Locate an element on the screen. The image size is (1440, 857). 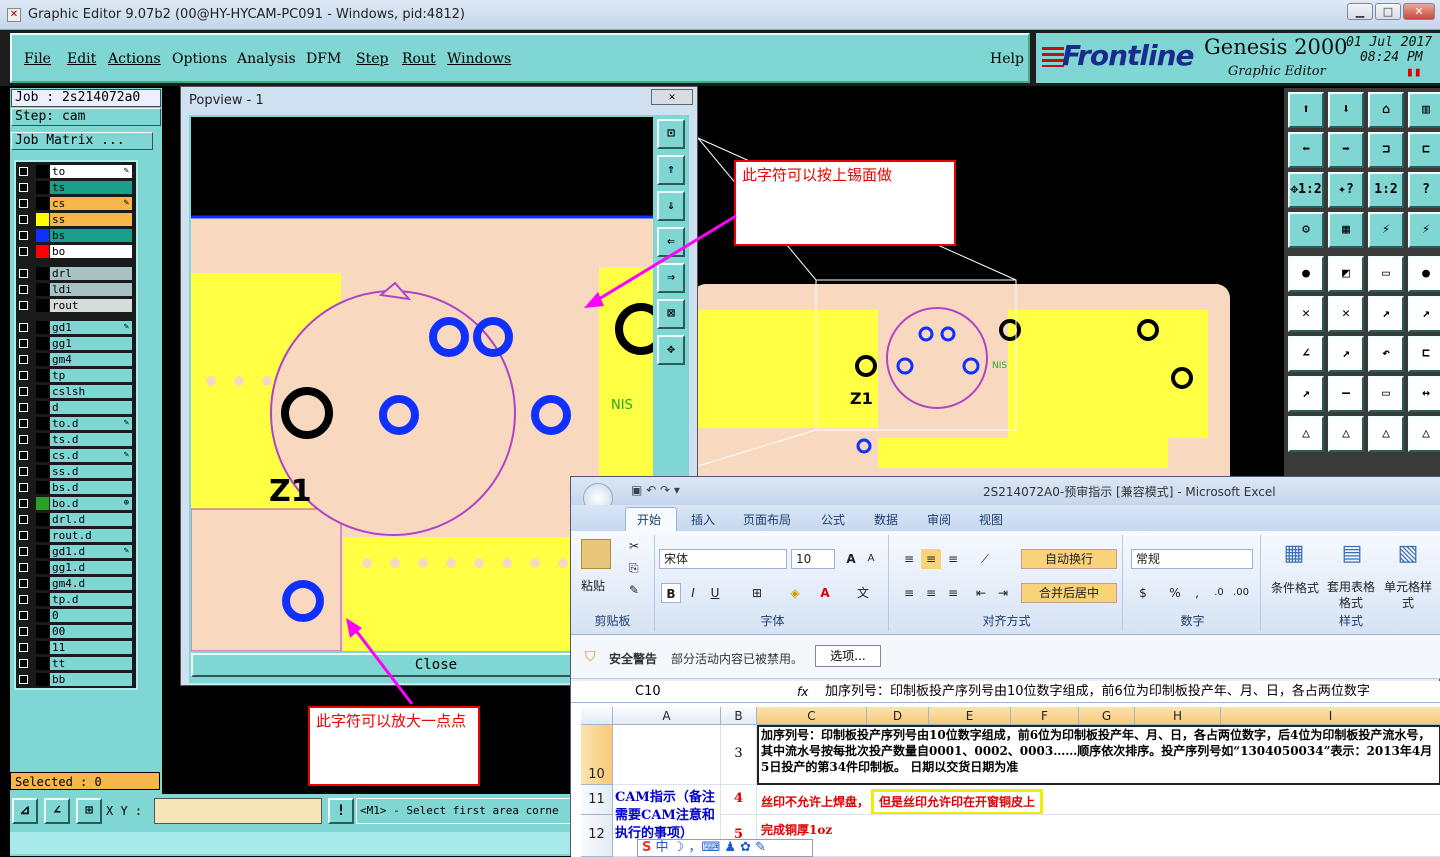
toolbar-button-2: ⬇ is located at coordinates (1346, 110).